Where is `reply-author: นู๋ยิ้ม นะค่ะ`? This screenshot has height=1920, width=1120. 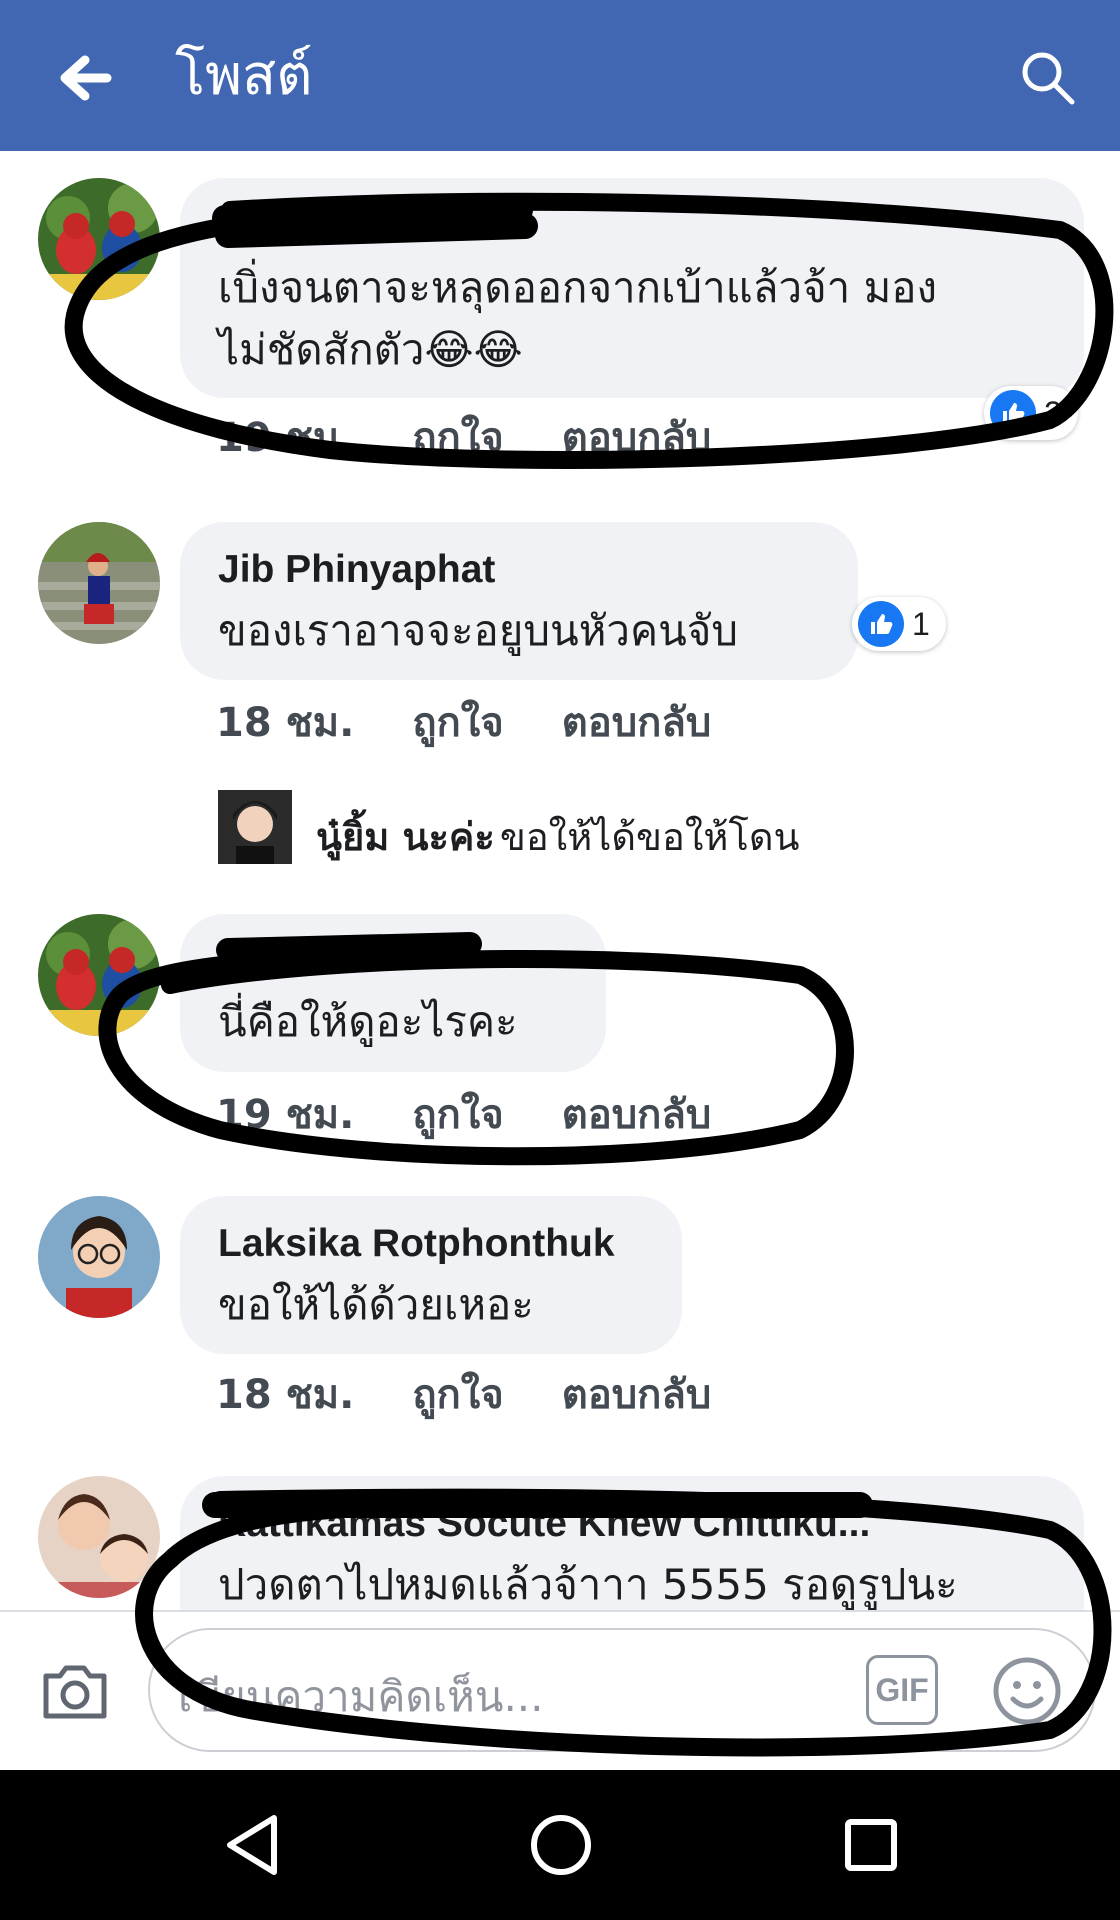 reply-author: นู๋ยิ้ม นะค่ะ is located at coordinates (405, 837).